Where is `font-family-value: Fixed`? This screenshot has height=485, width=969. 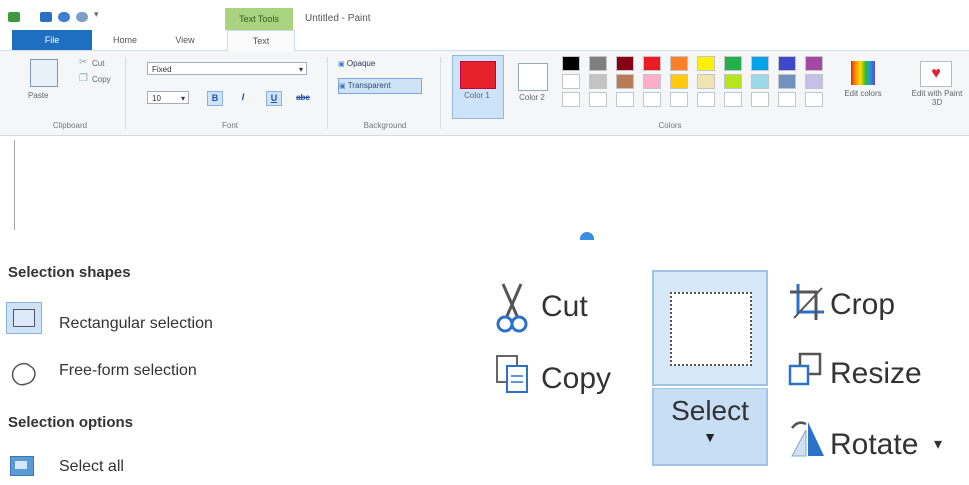 font-family-value: Fixed is located at coordinates (162, 69).